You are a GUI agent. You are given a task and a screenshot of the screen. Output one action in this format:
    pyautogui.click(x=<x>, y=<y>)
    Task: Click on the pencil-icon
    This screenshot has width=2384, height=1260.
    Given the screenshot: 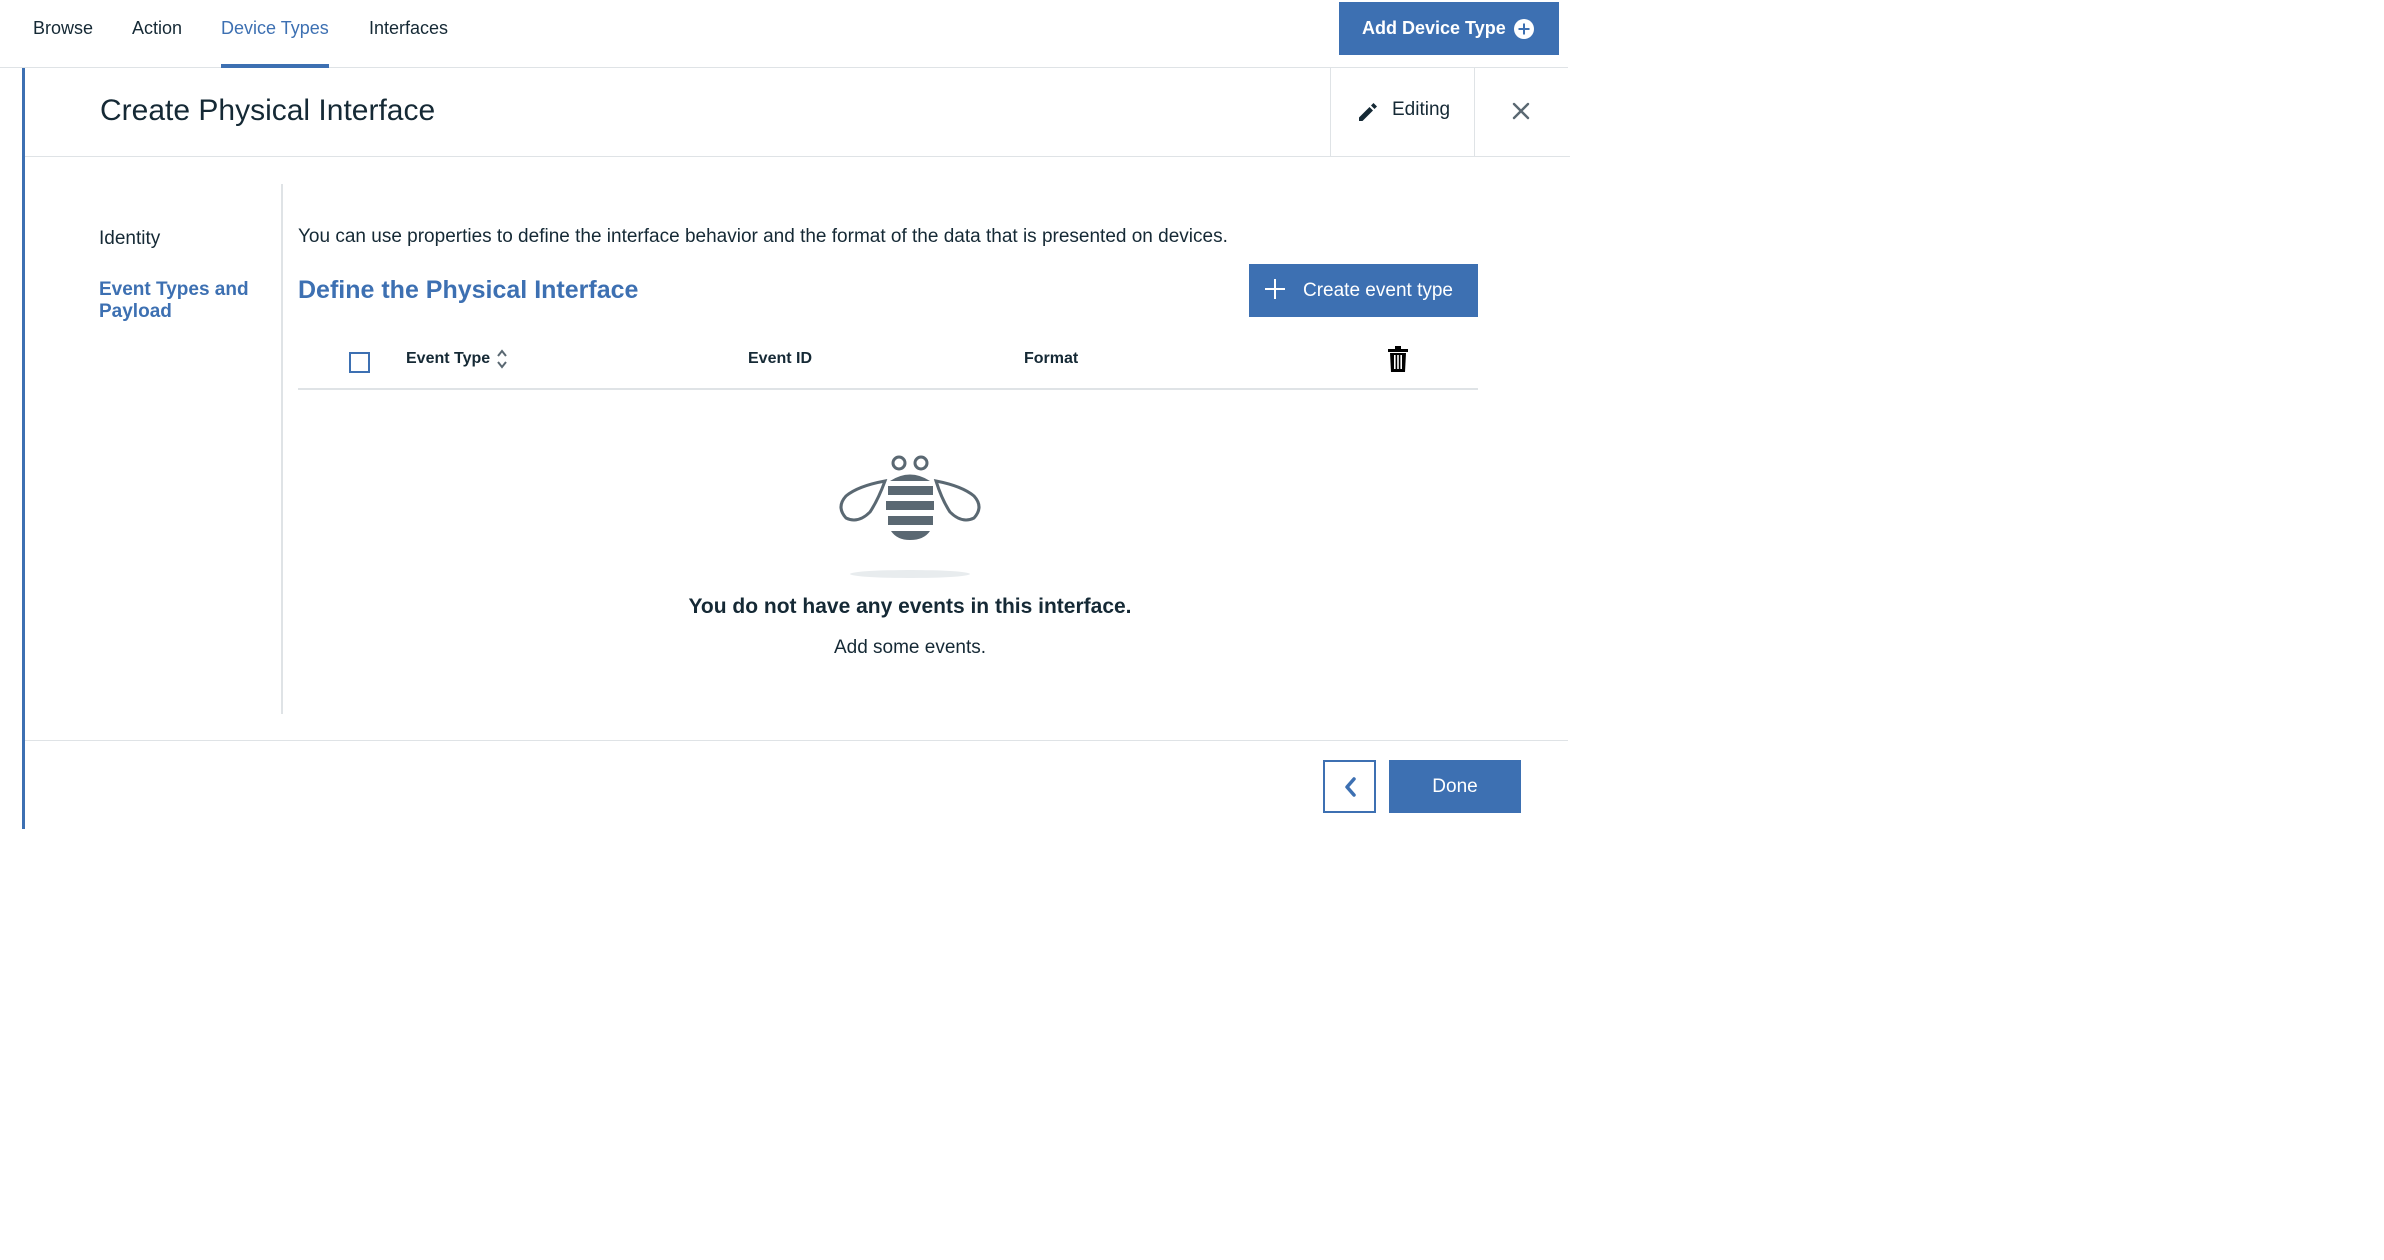 What is the action you would take?
    pyautogui.click(x=1368, y=112)
    